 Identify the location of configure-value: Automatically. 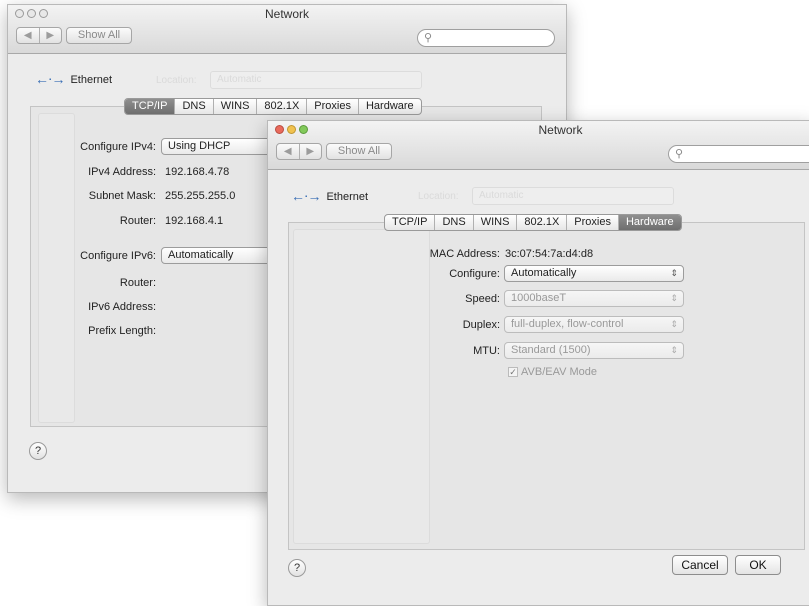
(544, 273).